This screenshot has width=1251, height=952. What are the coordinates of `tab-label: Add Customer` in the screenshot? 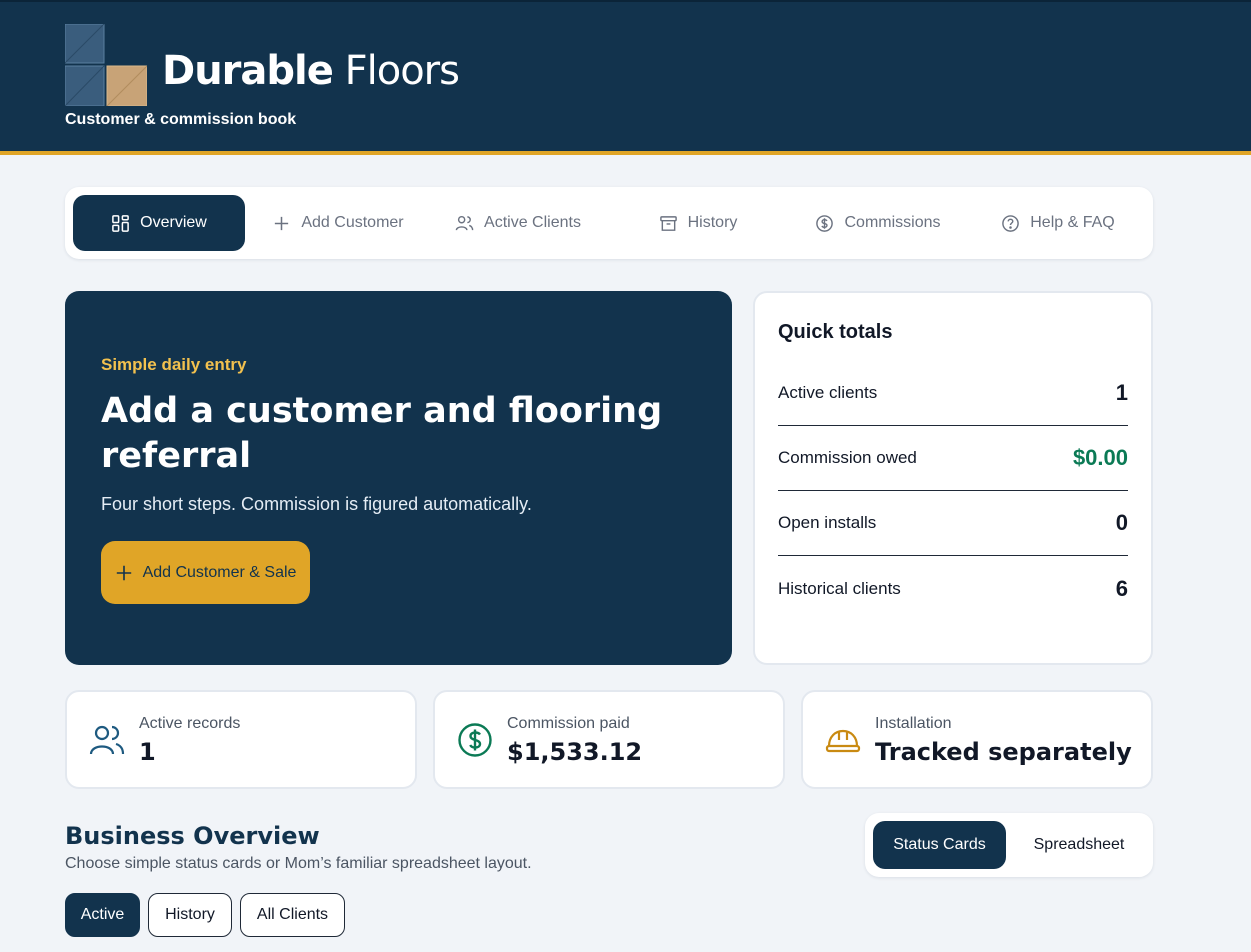 It's located at (352, 222).